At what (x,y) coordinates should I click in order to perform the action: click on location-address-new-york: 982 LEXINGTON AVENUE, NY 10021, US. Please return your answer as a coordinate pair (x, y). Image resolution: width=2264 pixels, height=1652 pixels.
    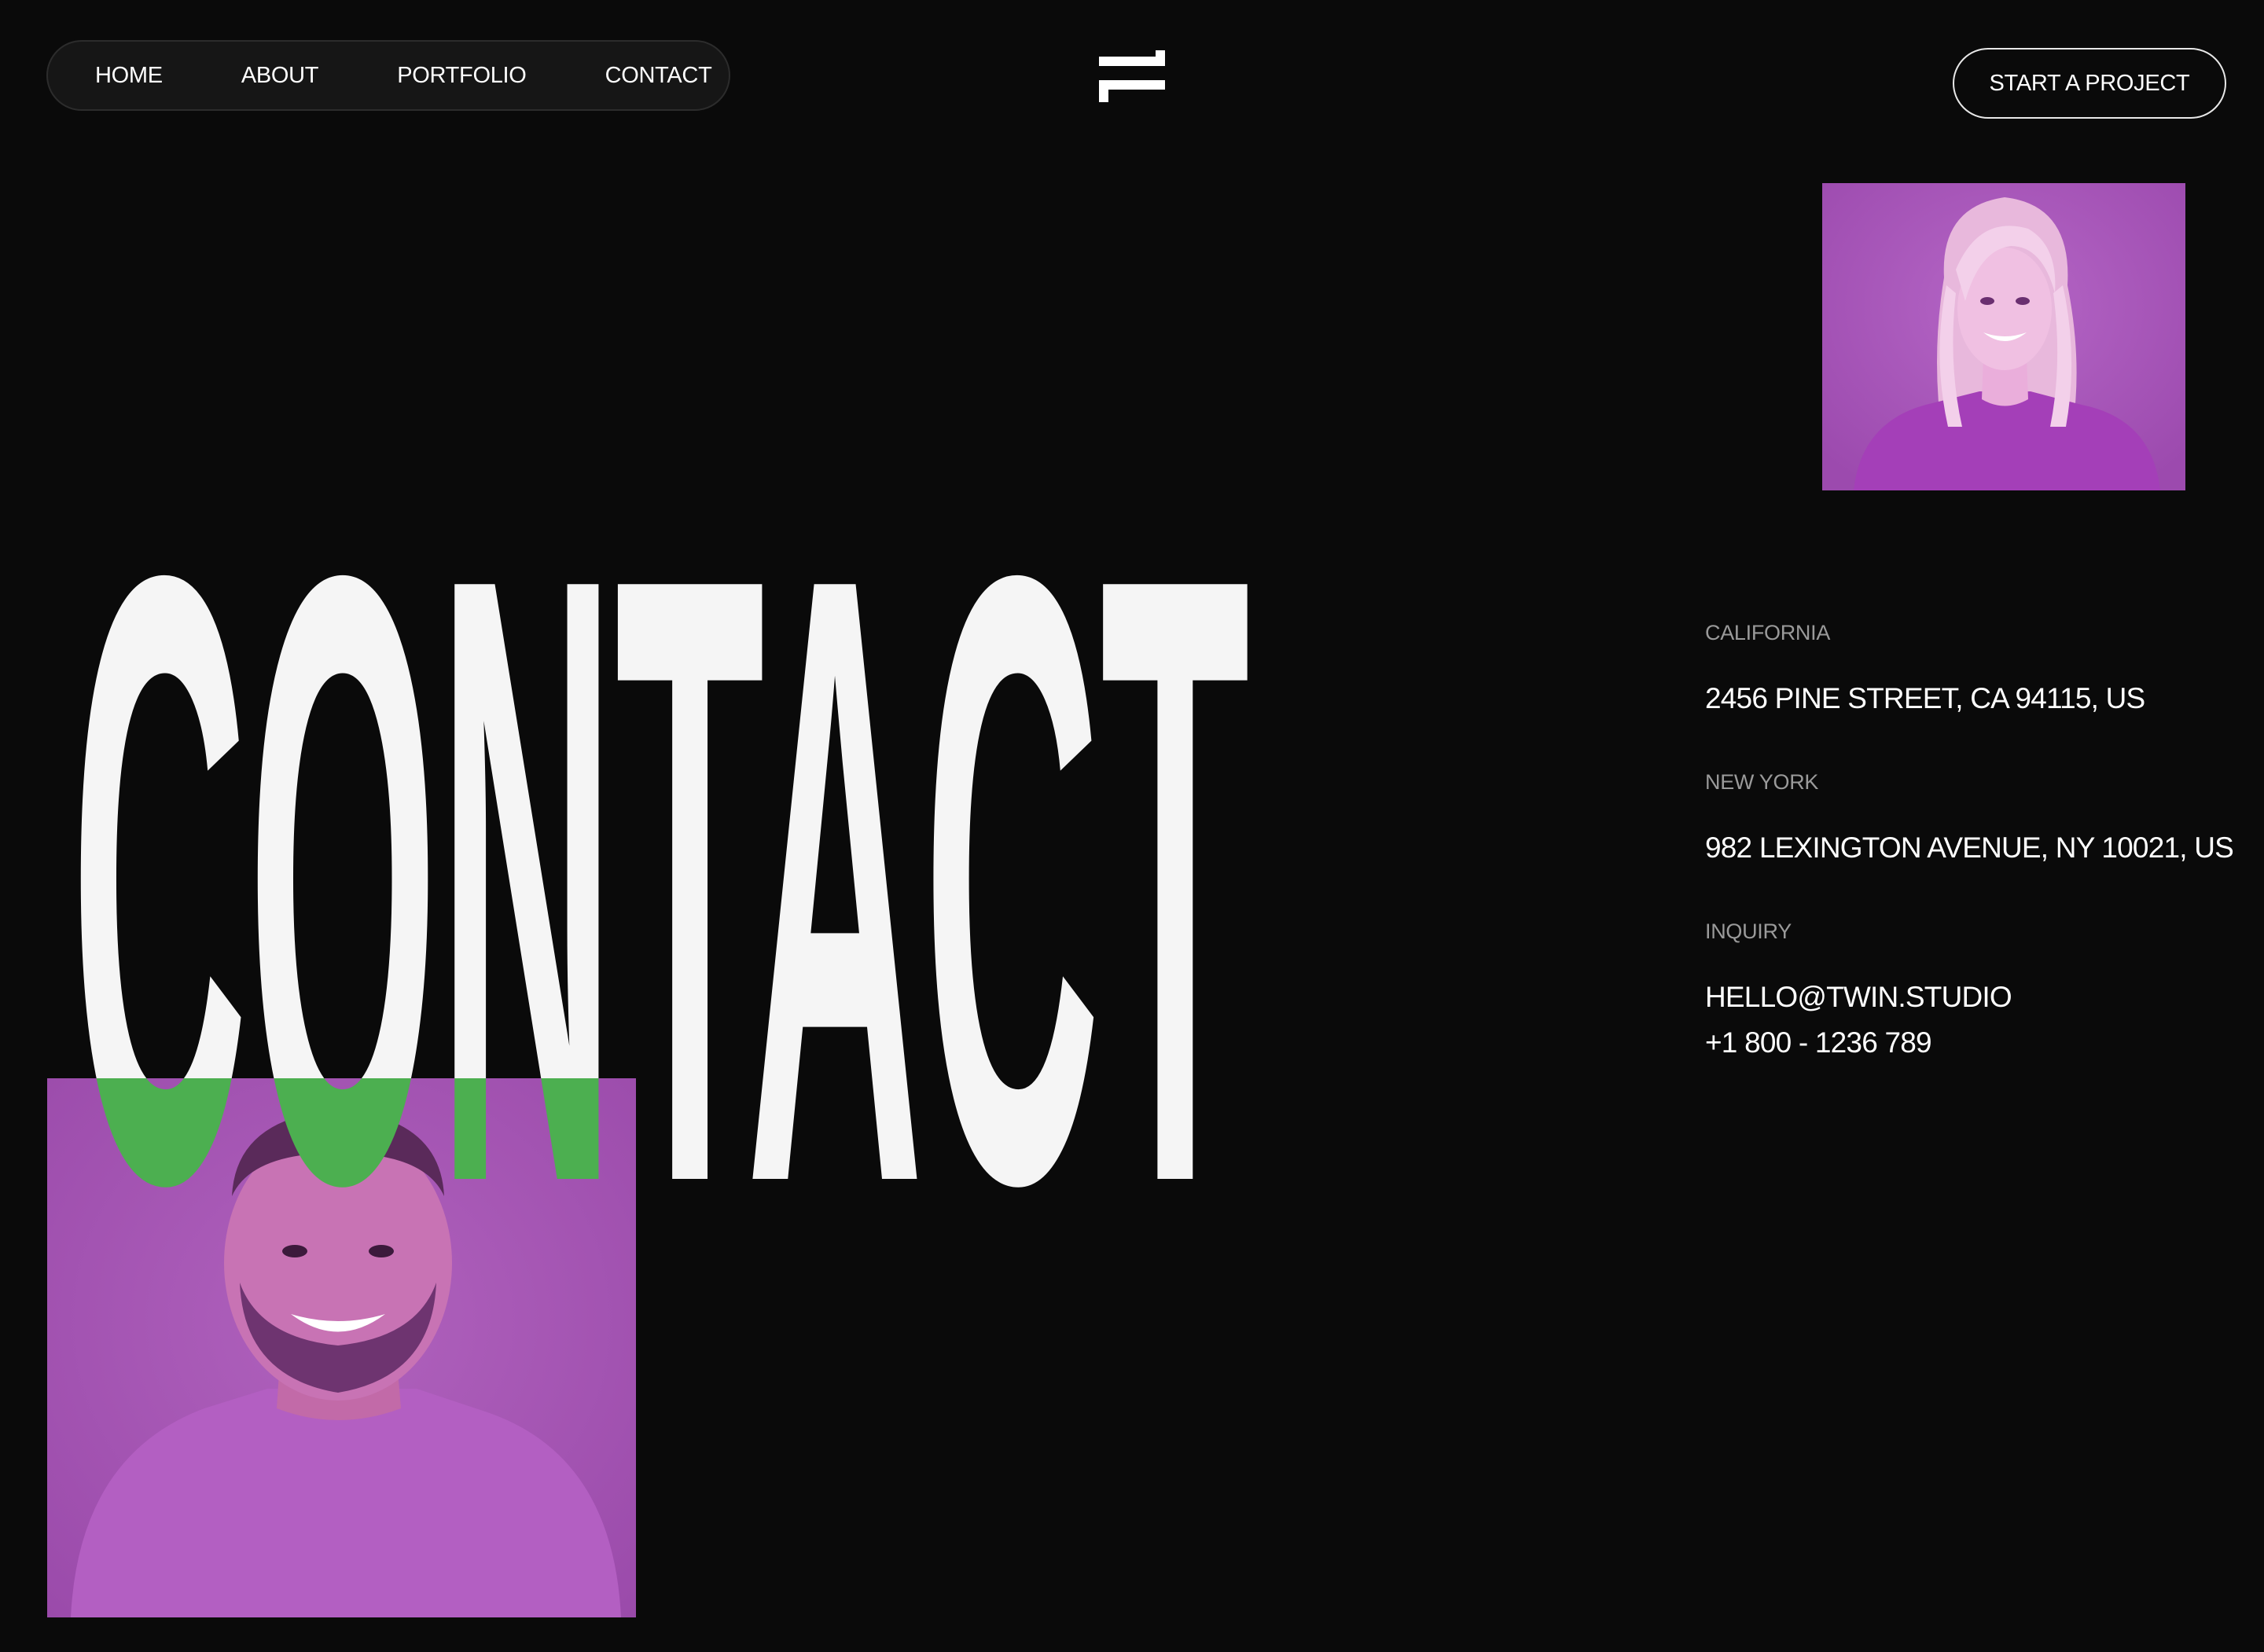
    Looking at the image, I should click on (1969, 848).